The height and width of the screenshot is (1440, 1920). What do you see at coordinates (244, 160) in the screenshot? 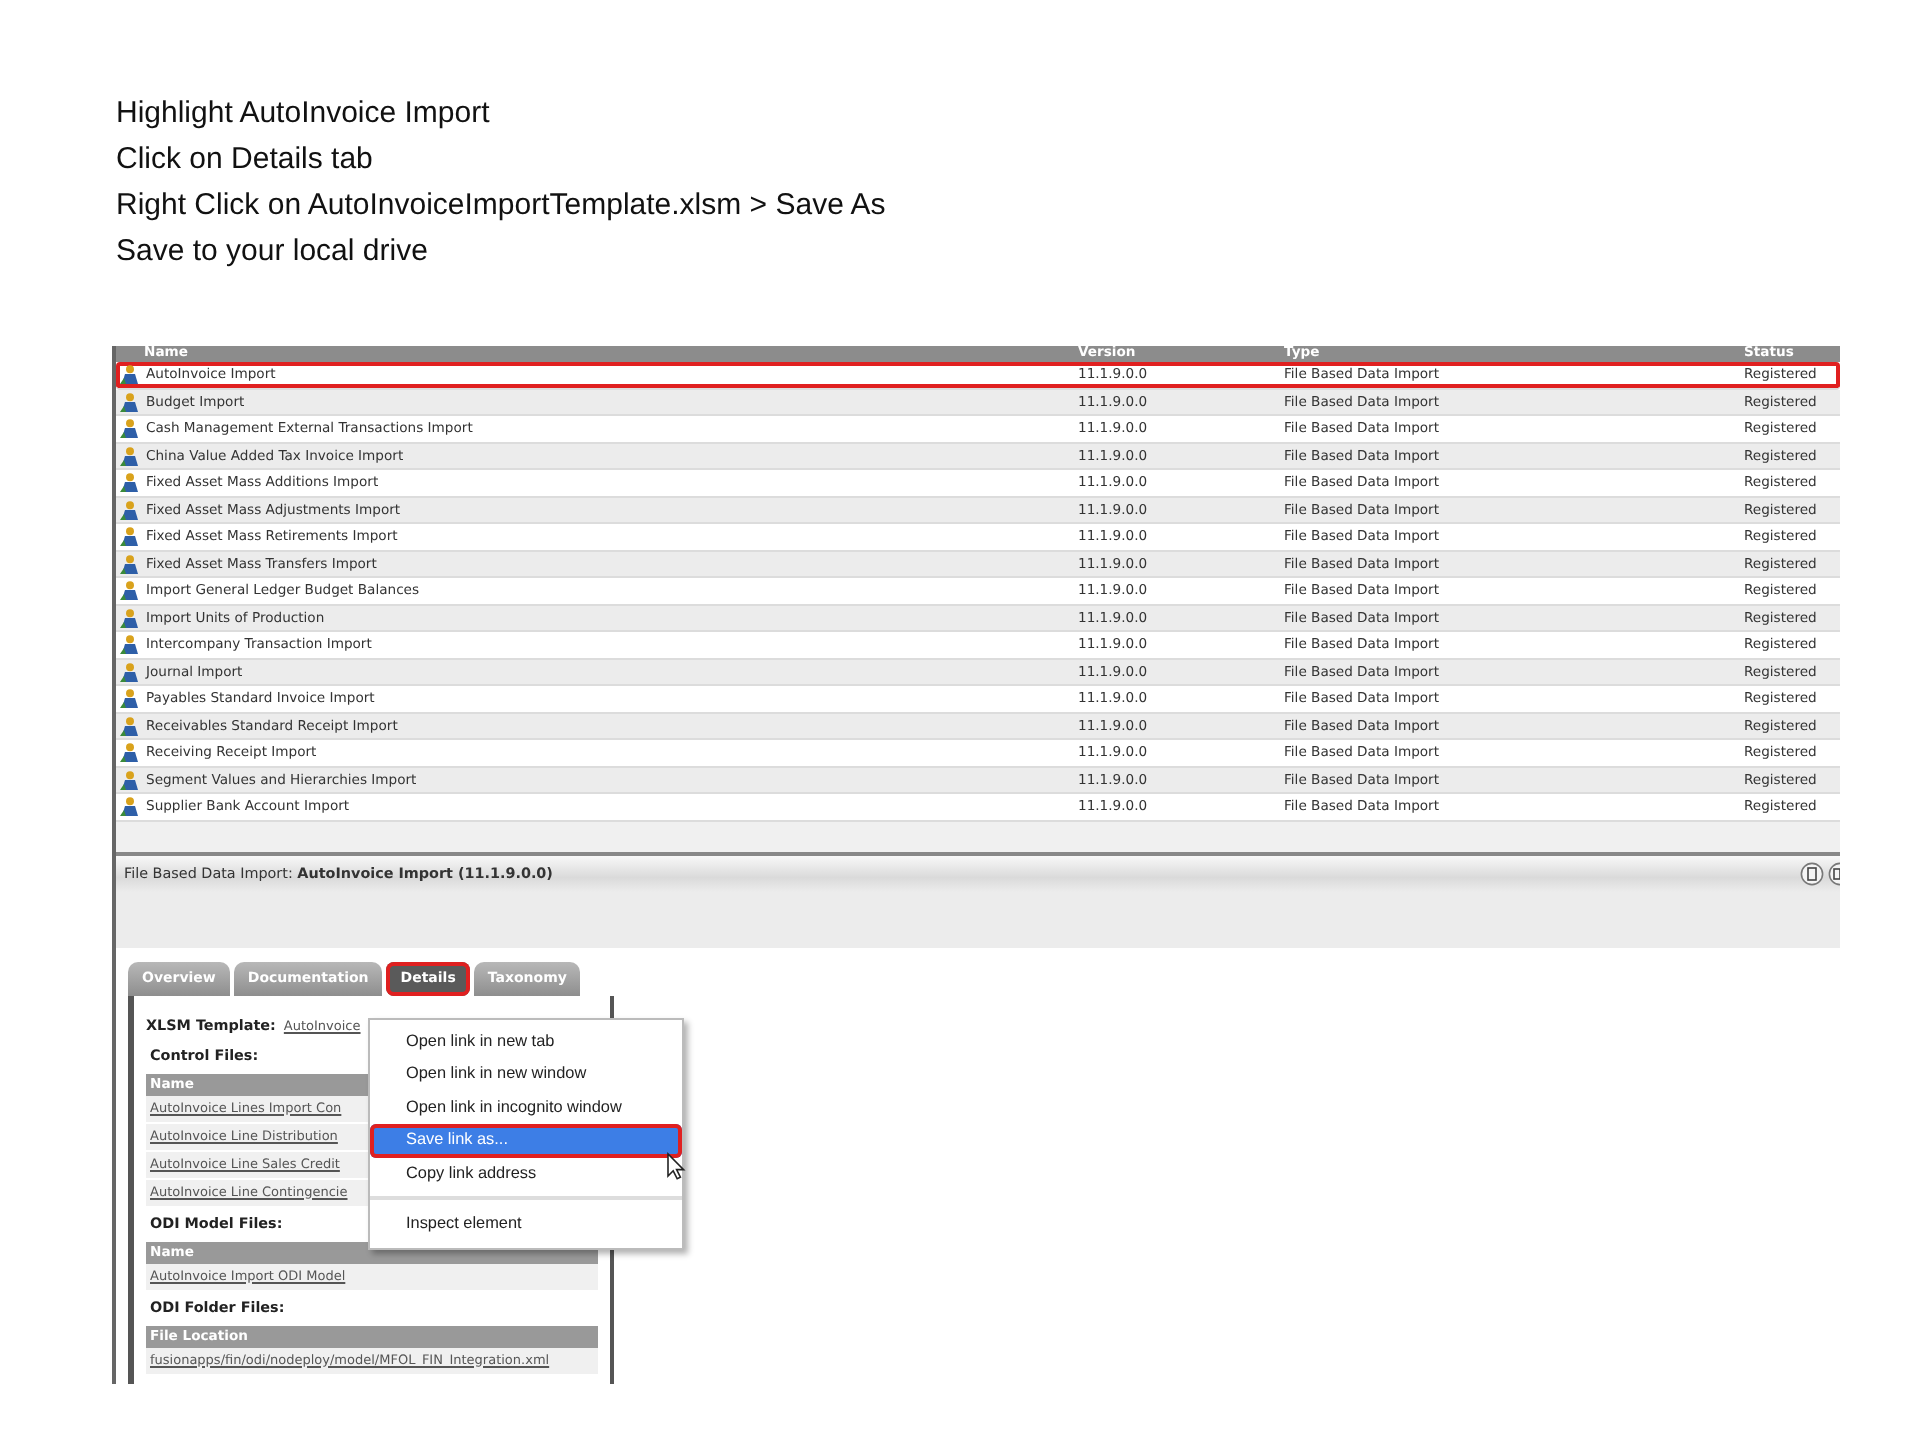
I see `instruction-text: Click on Details tab` at bounding box center [244, 160].